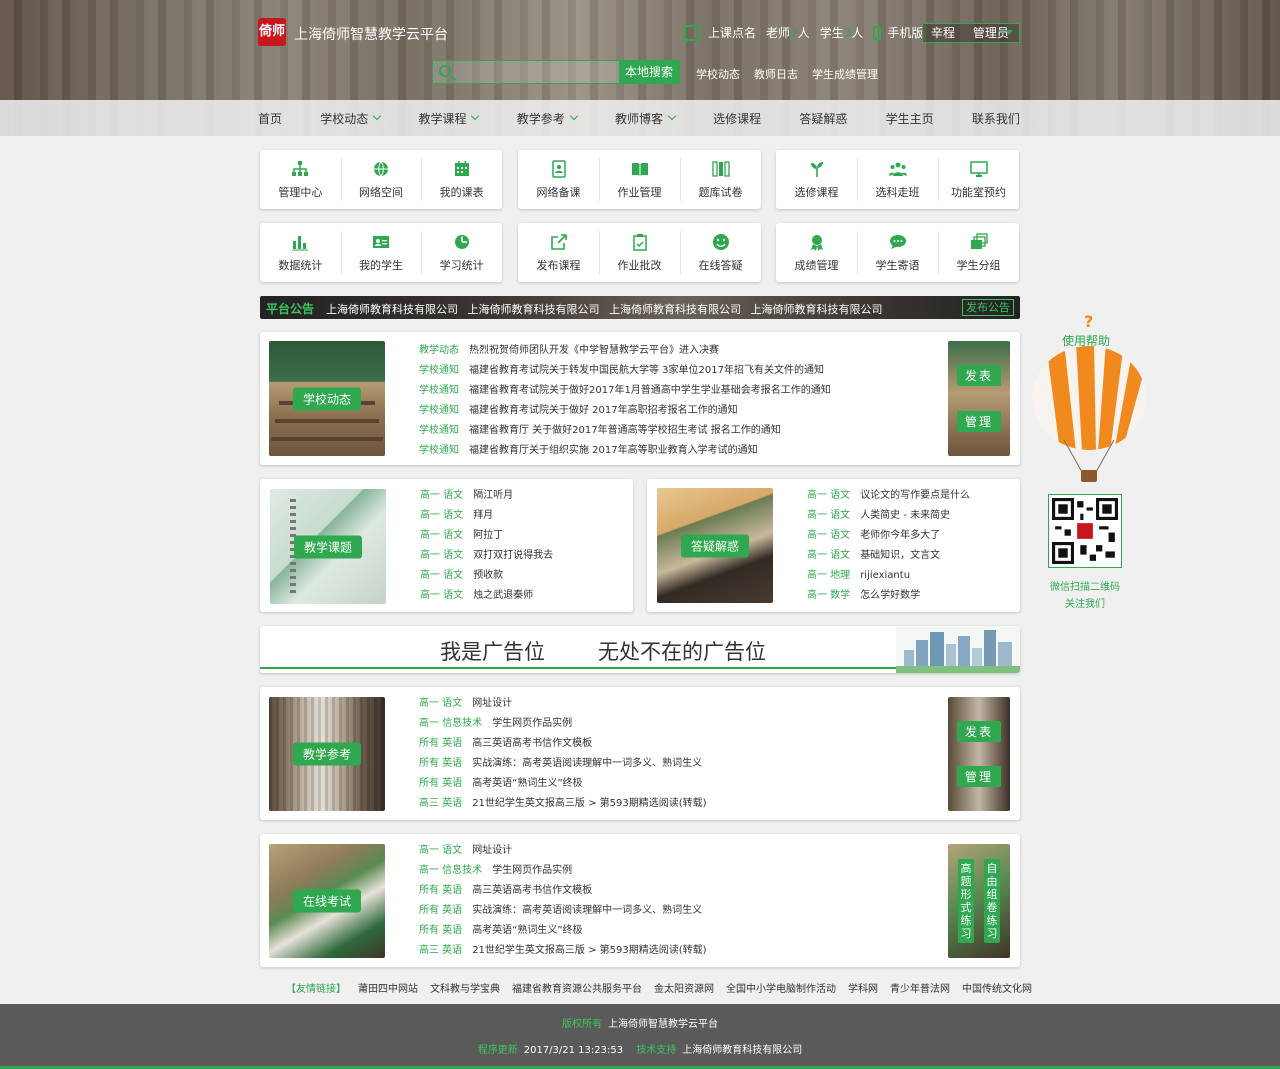  Describe the element at coordinates (558, 252) in the screenshot. I see `quick-publish-course: 发布课程` at that location.